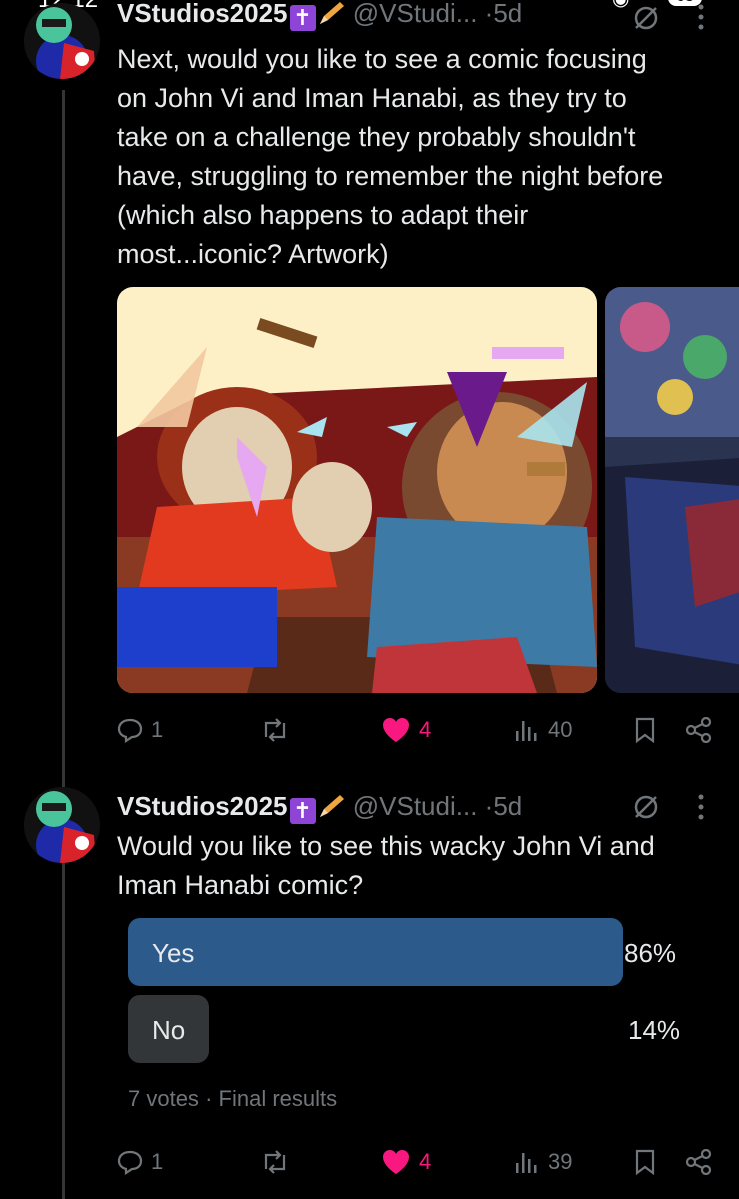 The width and height of the screenshot is (739, 1199). Describe the element at coordinates (173, 953) in the screenshot. I see `poll-option-label: Yes` at that location.